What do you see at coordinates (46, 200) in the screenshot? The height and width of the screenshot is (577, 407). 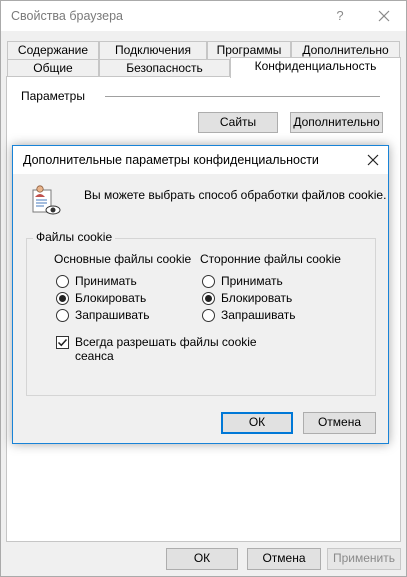 I see `privacy-document-icon` at bounding box center [46, 200].